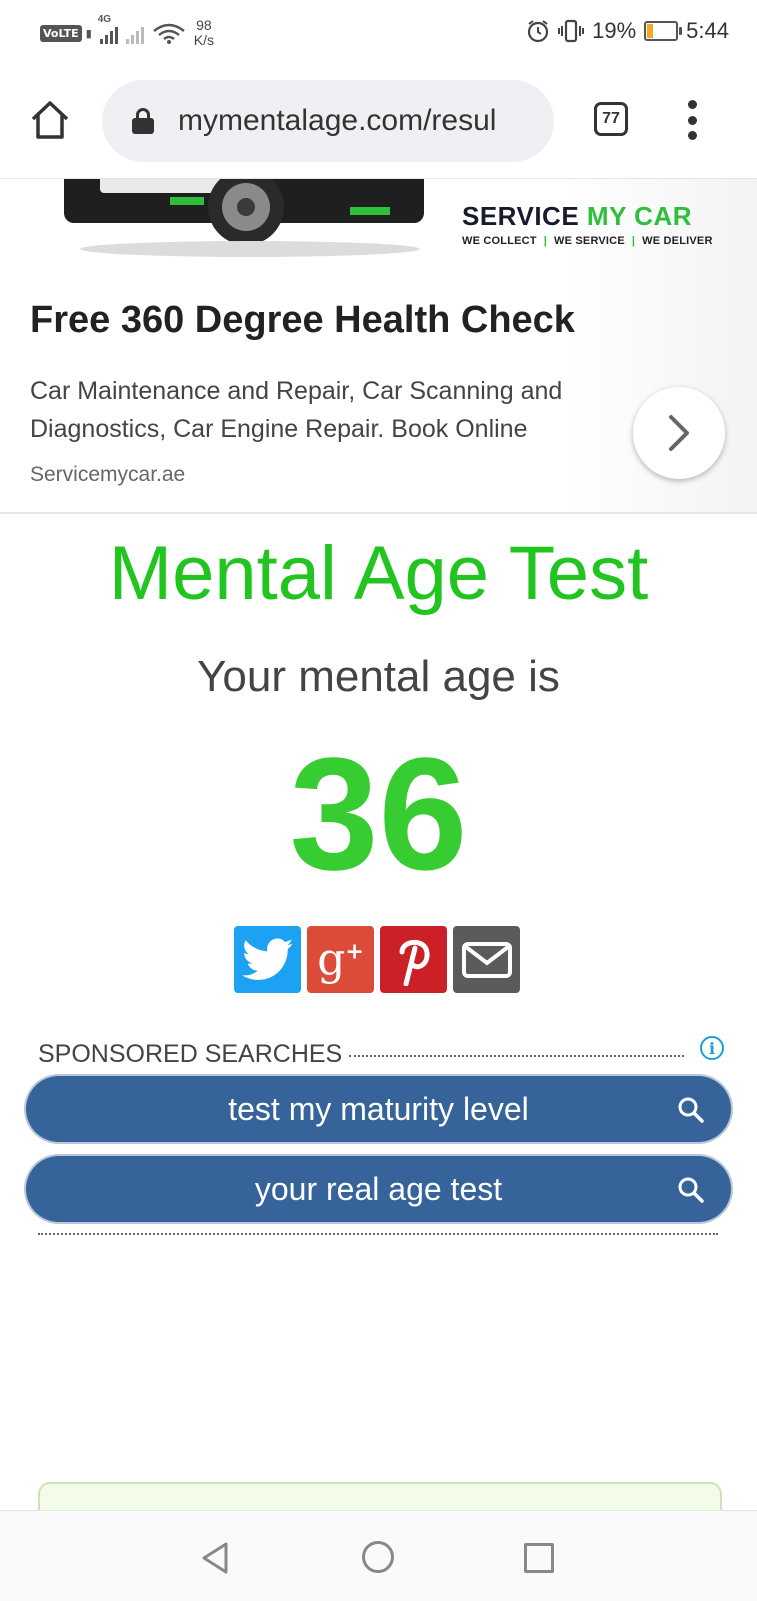  Describe the element at coordinates (378, 676) in the screenshot. I see `result-subtitle: Your mental age is` at that location.